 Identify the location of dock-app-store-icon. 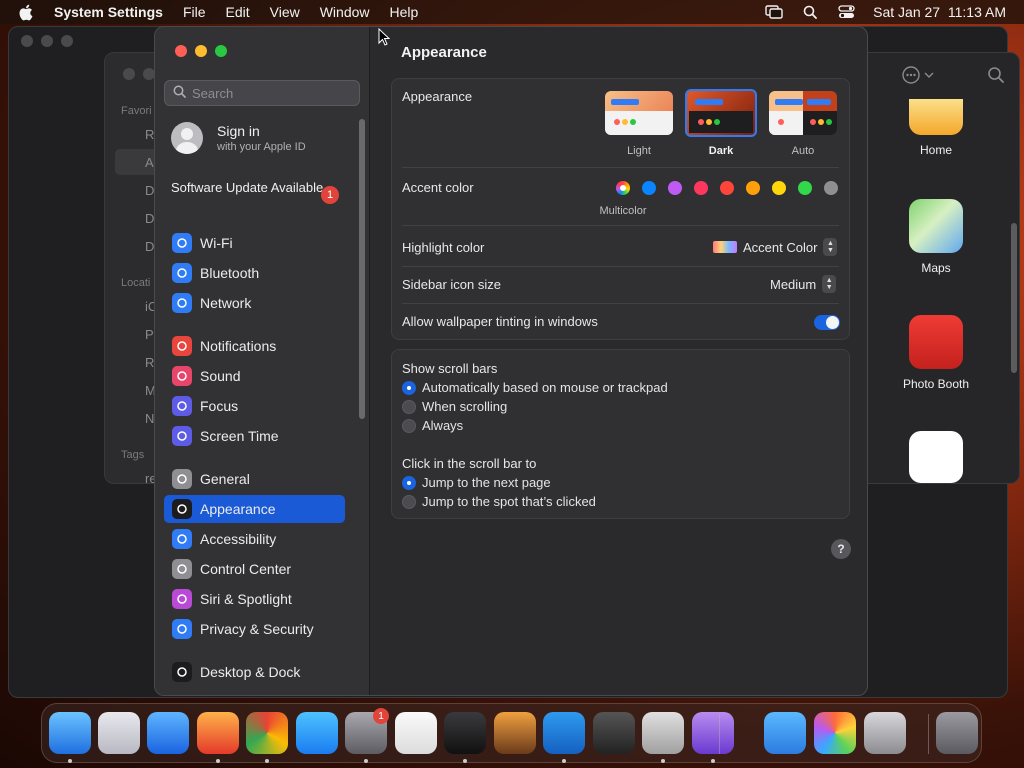
(317, 733).